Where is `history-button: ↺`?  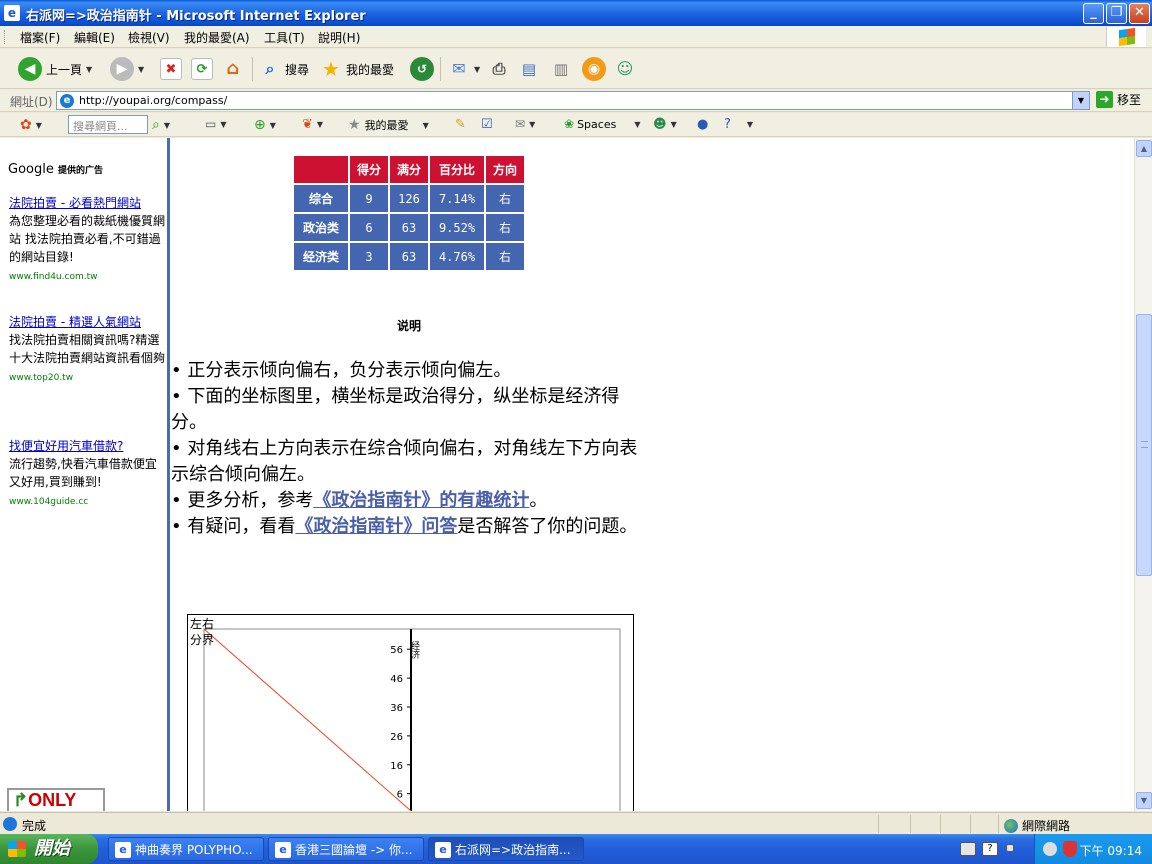
history-button: ↺ is located at coordinates (422, 69).